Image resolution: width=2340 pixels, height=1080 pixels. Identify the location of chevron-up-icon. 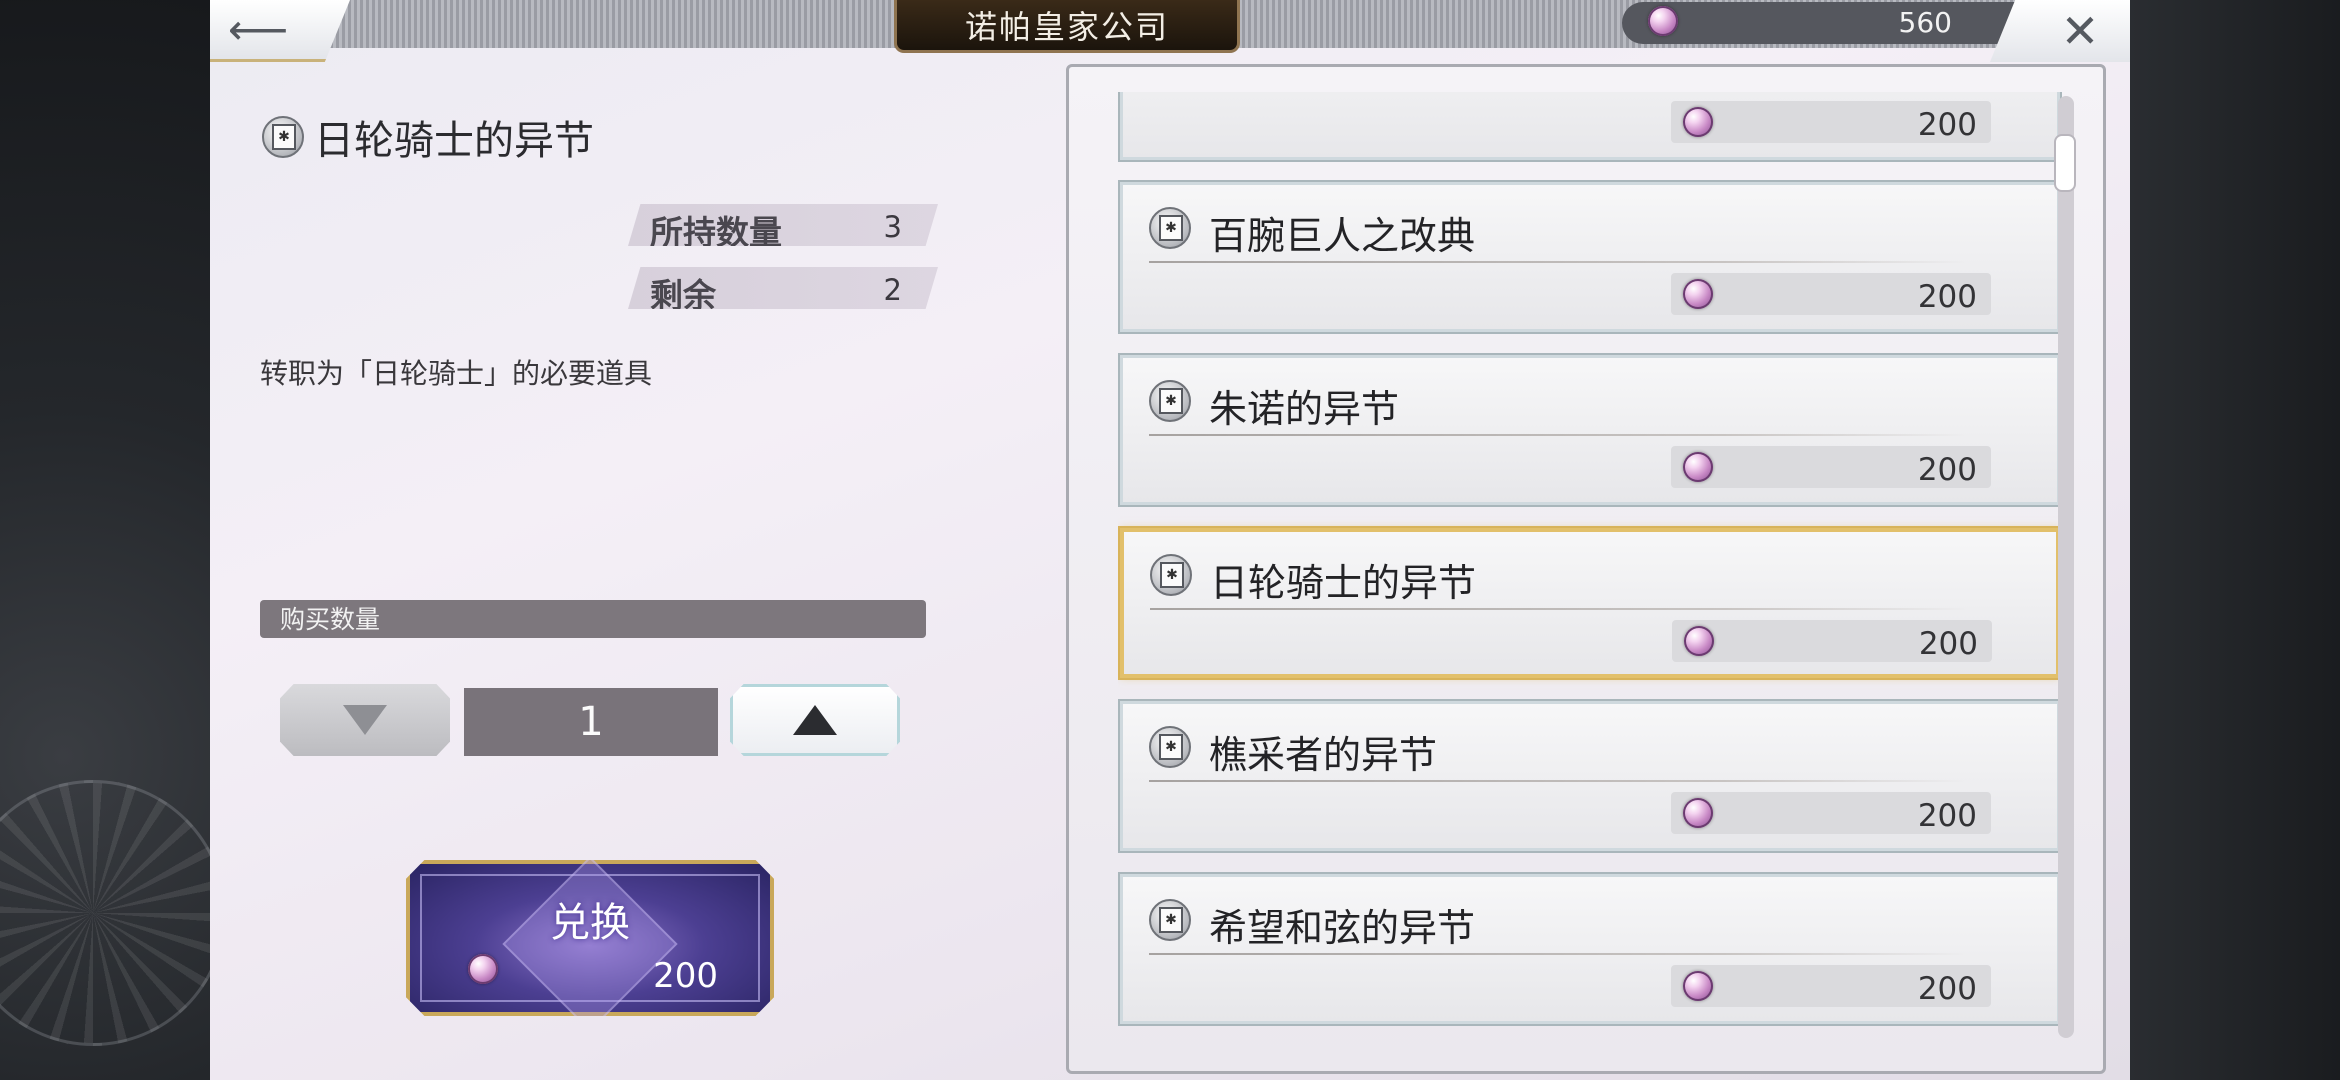
(815, 720).